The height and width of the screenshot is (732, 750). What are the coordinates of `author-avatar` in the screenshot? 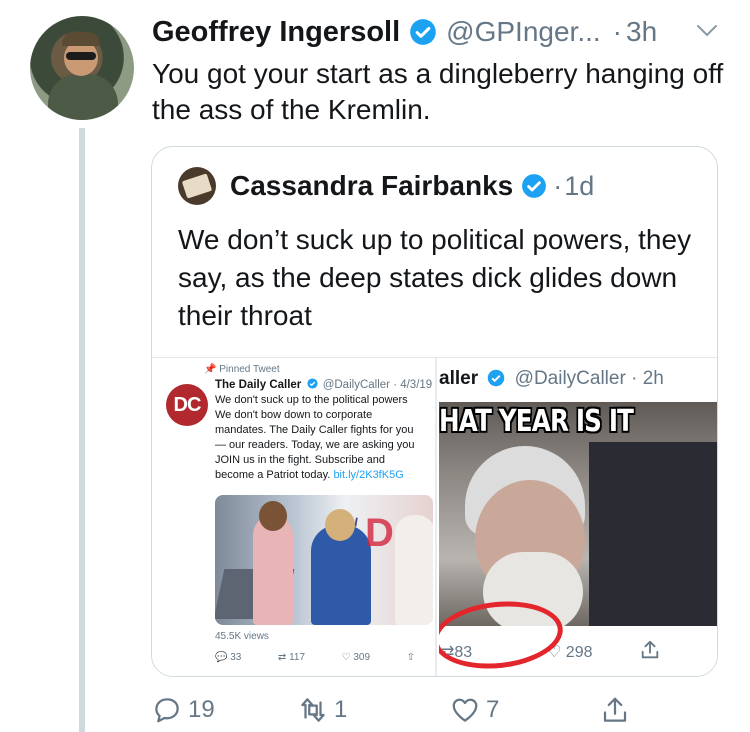 It's located at (82, 68).